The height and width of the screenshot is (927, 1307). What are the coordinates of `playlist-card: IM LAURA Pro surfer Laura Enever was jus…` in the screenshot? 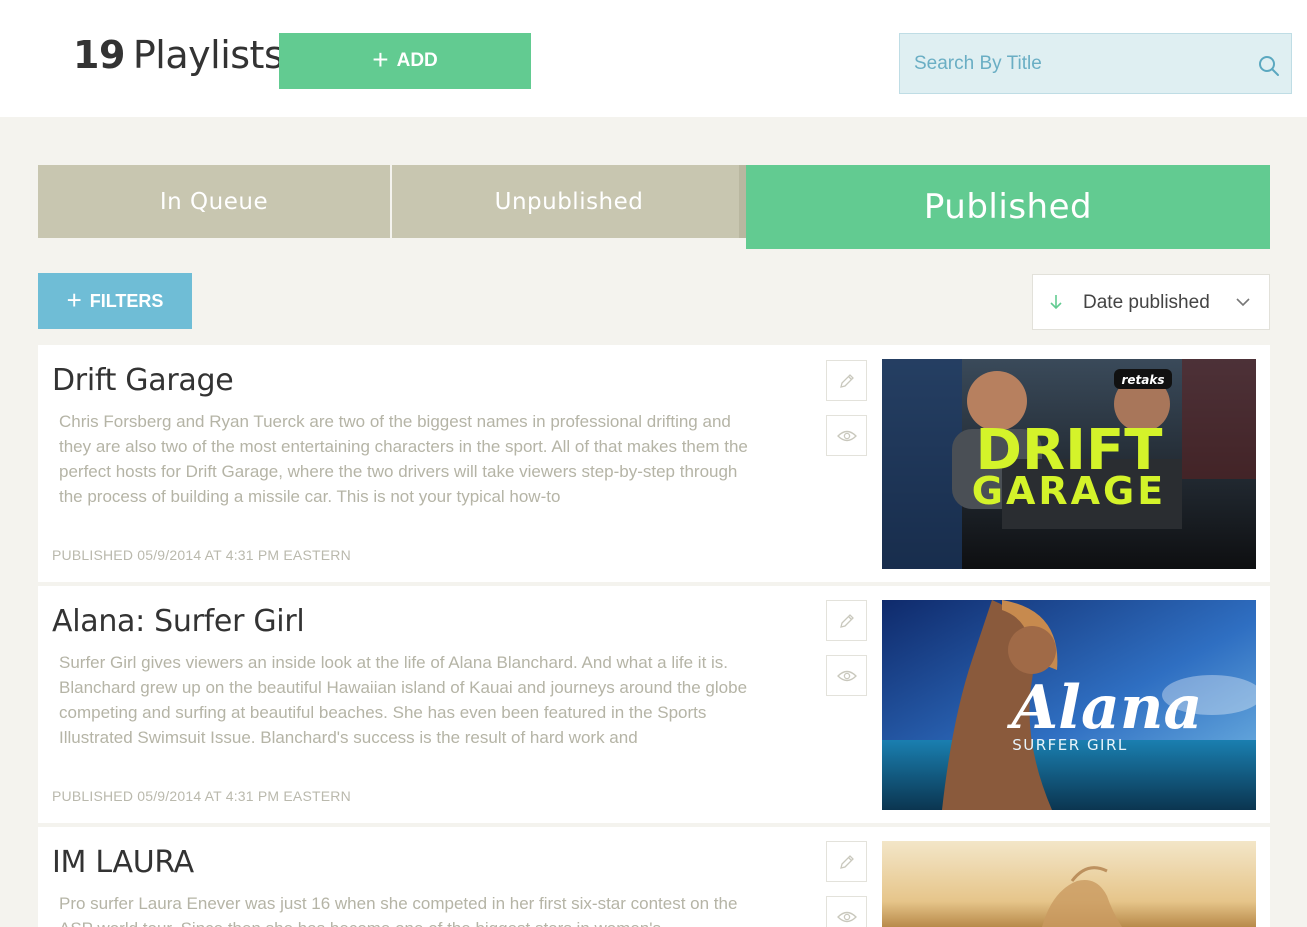 It's located at (654, 877).